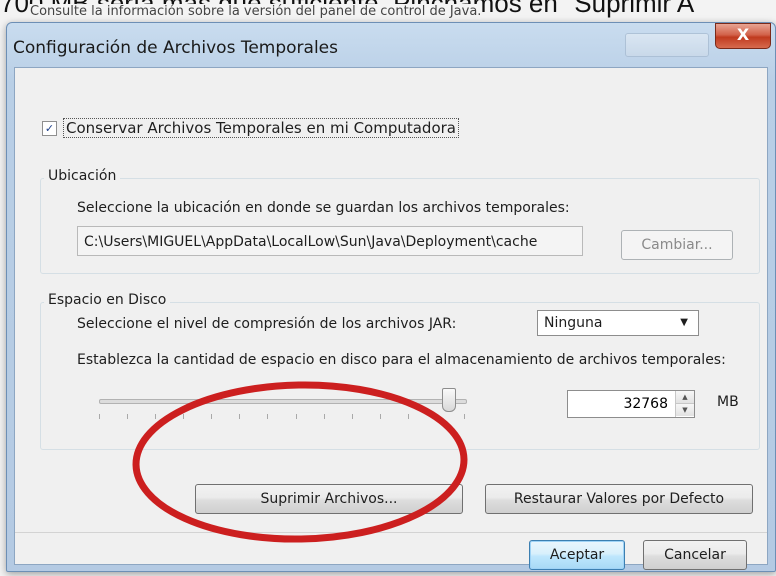  What do you see at coordinates (283, 401) in the screenshot?
I see `space-slider-track` at bounding box center [283, 401].